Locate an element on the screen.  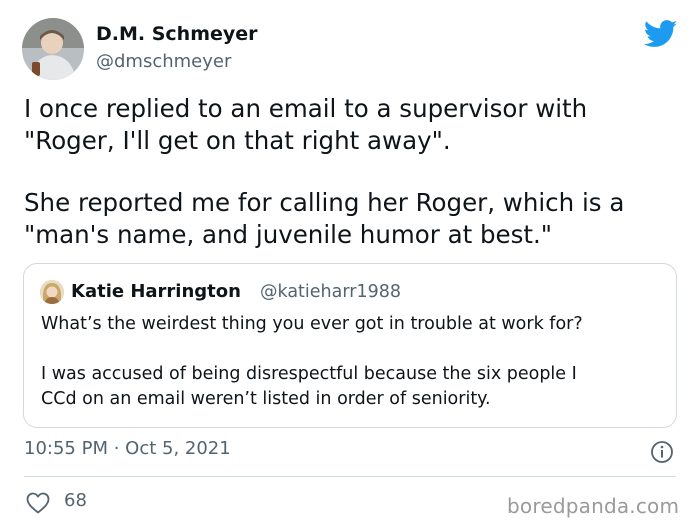
info-icon is located at coordinates (662, 452).